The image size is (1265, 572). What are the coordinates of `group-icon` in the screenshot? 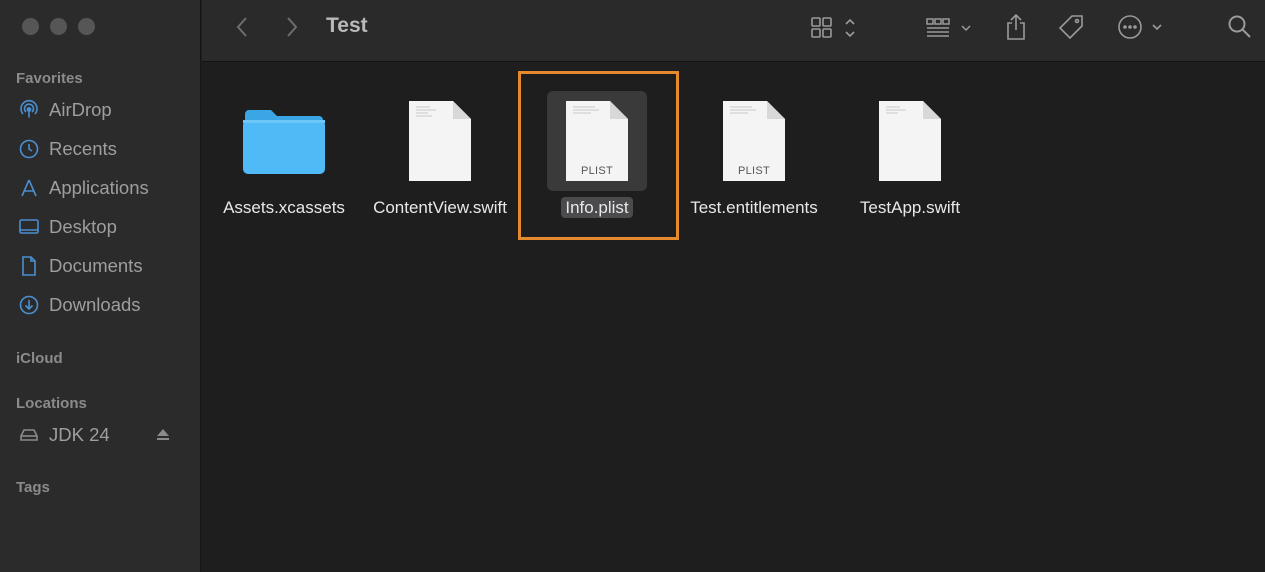 It's located at (950, 28).